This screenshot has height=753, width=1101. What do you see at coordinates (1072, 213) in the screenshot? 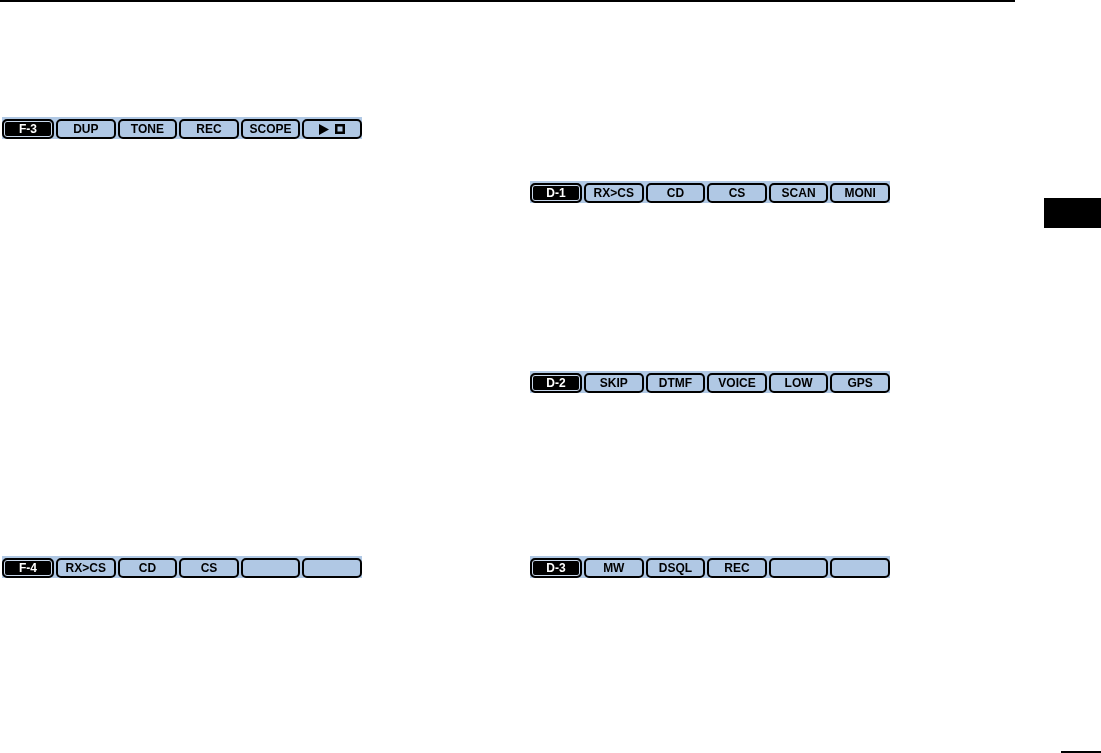
I see `edge-marker` at bounding box center [1072, 213].